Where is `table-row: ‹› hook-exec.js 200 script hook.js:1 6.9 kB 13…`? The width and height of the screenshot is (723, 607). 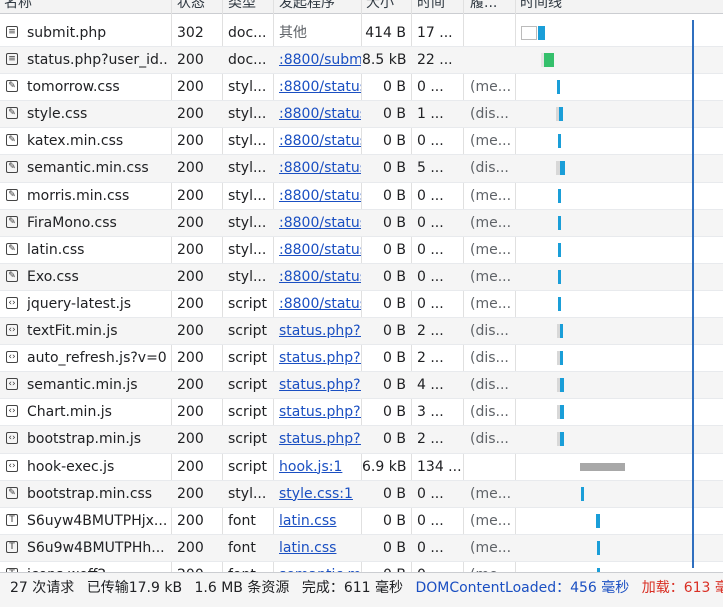
table-row: ‹› hook-exec.js 200 script hook.js:1 6.9 kB 13… is located at coordinates (361, 467).